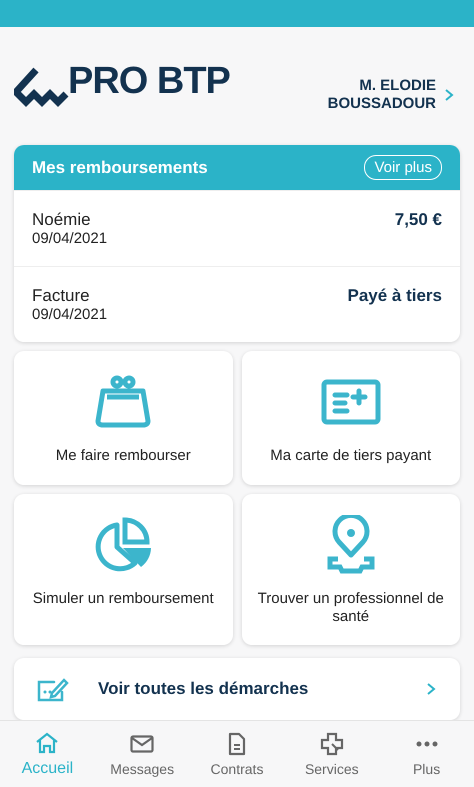 Image resolution: width=474 pixels, height=787 pixels. I want to click on reimbursement-row: Facture 09/04/2021 Payé à tiers, so click(237, 304).